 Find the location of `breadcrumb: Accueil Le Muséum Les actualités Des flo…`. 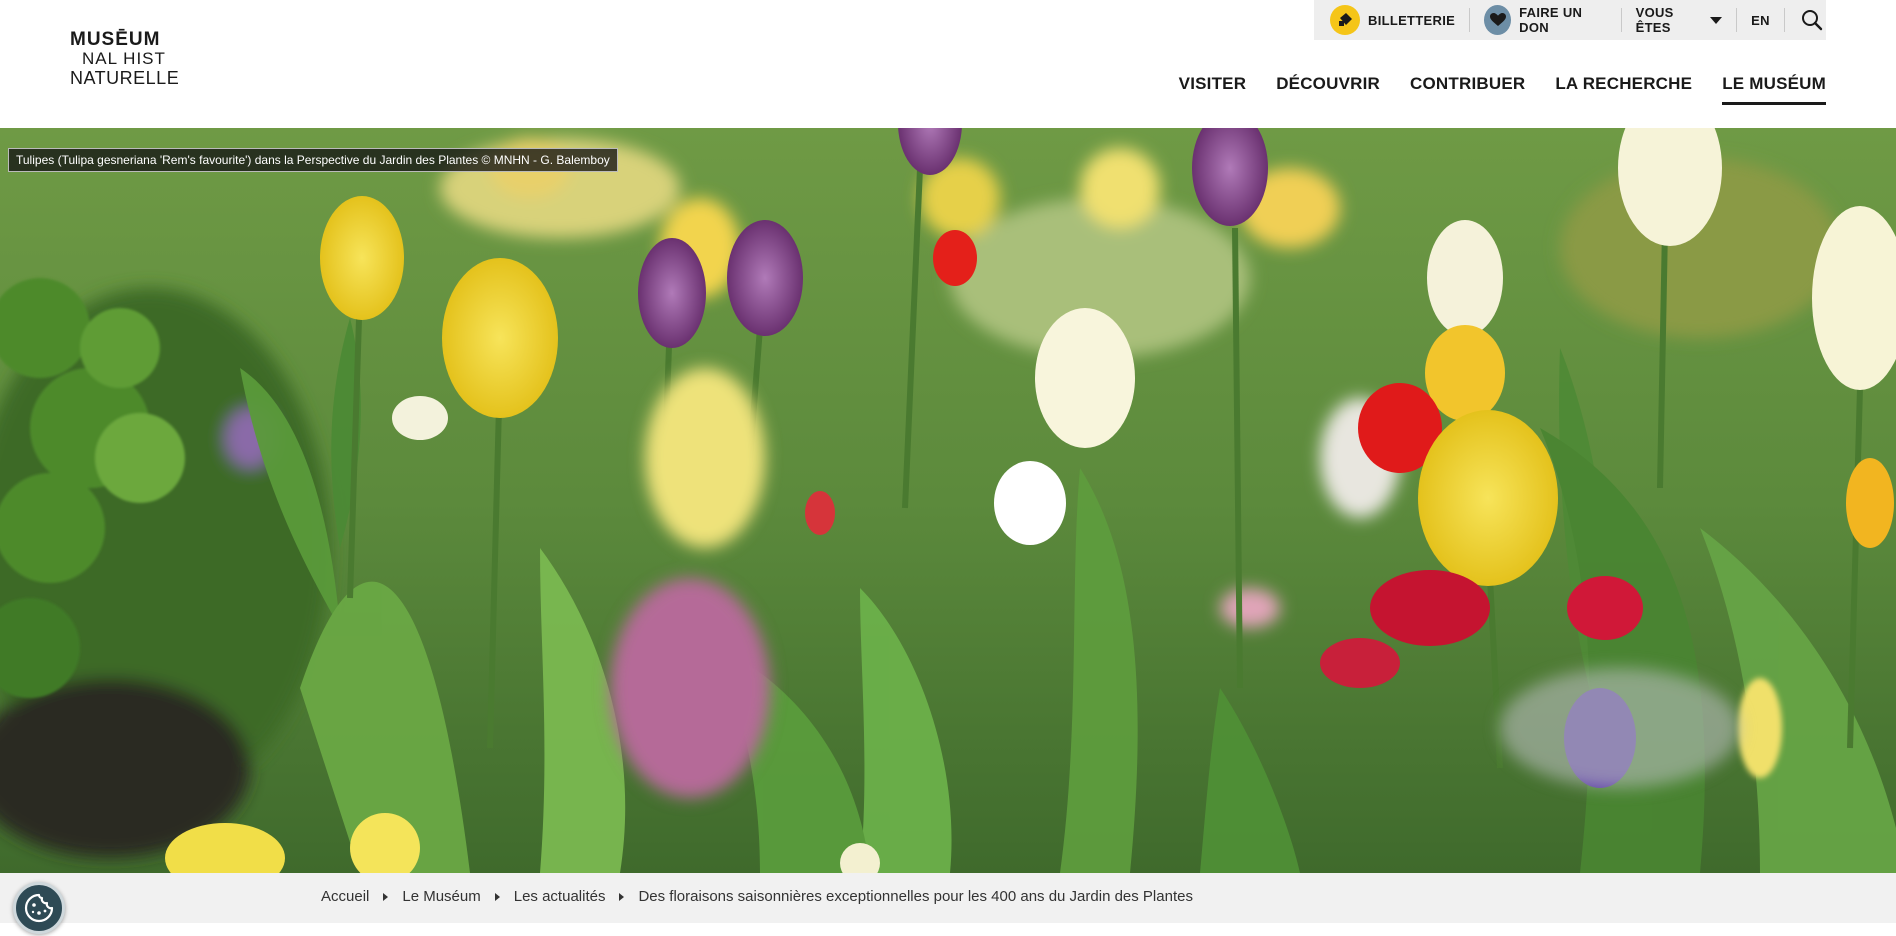

breadcrumb: Accueil Le Muséum Les actualités Des flo… is located at coordinates (757, 896).